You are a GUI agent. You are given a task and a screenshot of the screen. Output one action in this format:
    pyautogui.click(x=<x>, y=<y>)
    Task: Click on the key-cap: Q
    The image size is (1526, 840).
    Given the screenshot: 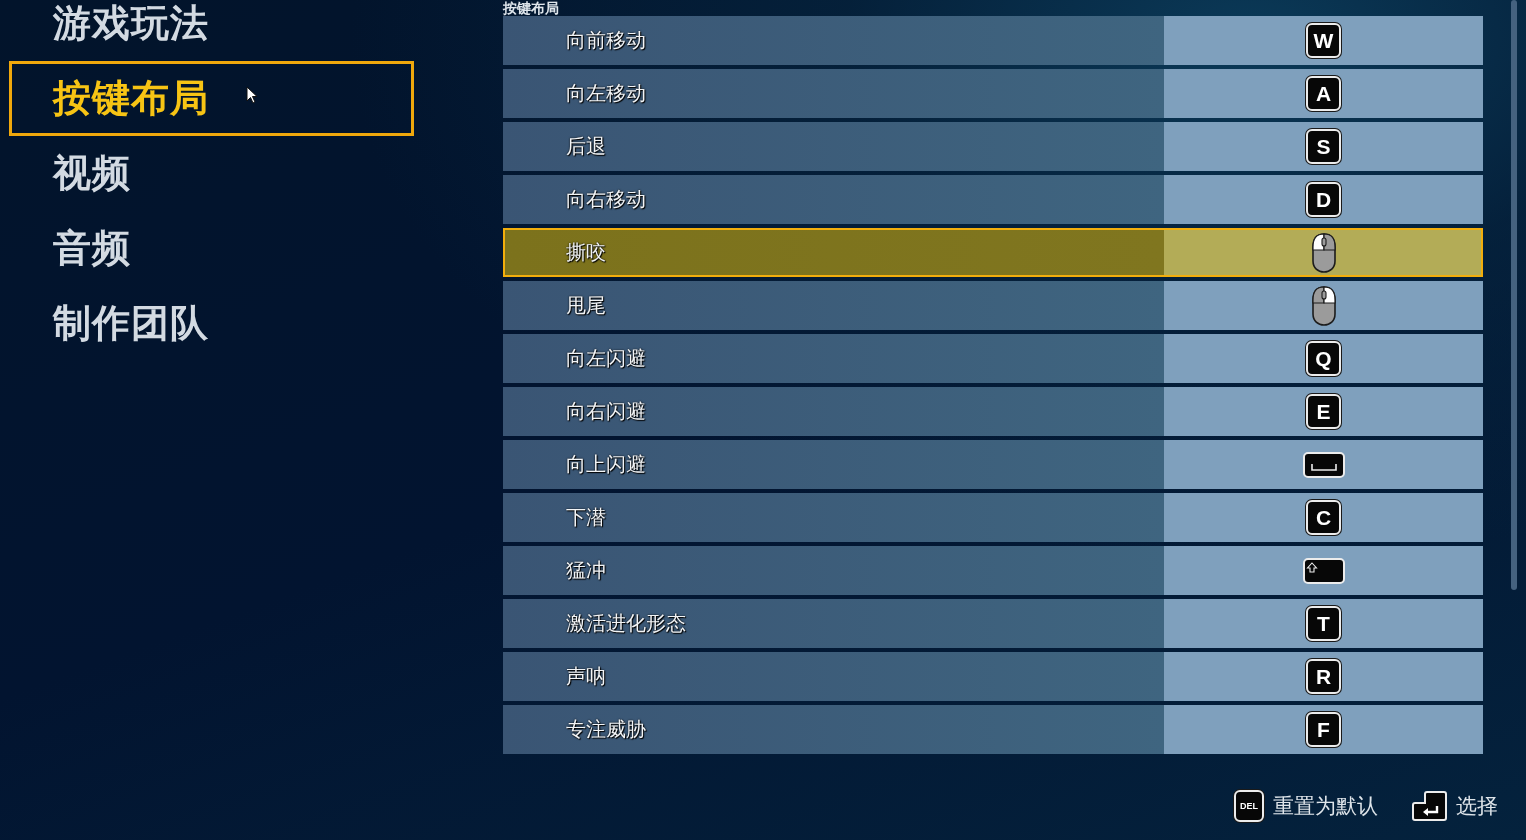 What is the action you would take?
    pyautogui.click(x=1323, y=358)
    